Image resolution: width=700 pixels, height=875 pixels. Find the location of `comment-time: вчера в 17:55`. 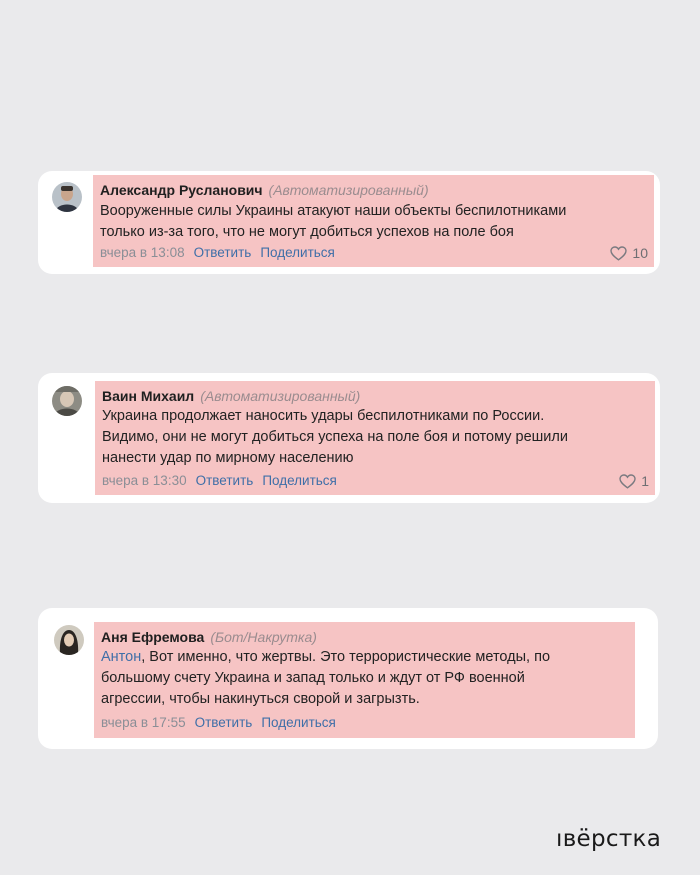

comment-time: вчера в 17:55 is located at coordinates (143, 722).